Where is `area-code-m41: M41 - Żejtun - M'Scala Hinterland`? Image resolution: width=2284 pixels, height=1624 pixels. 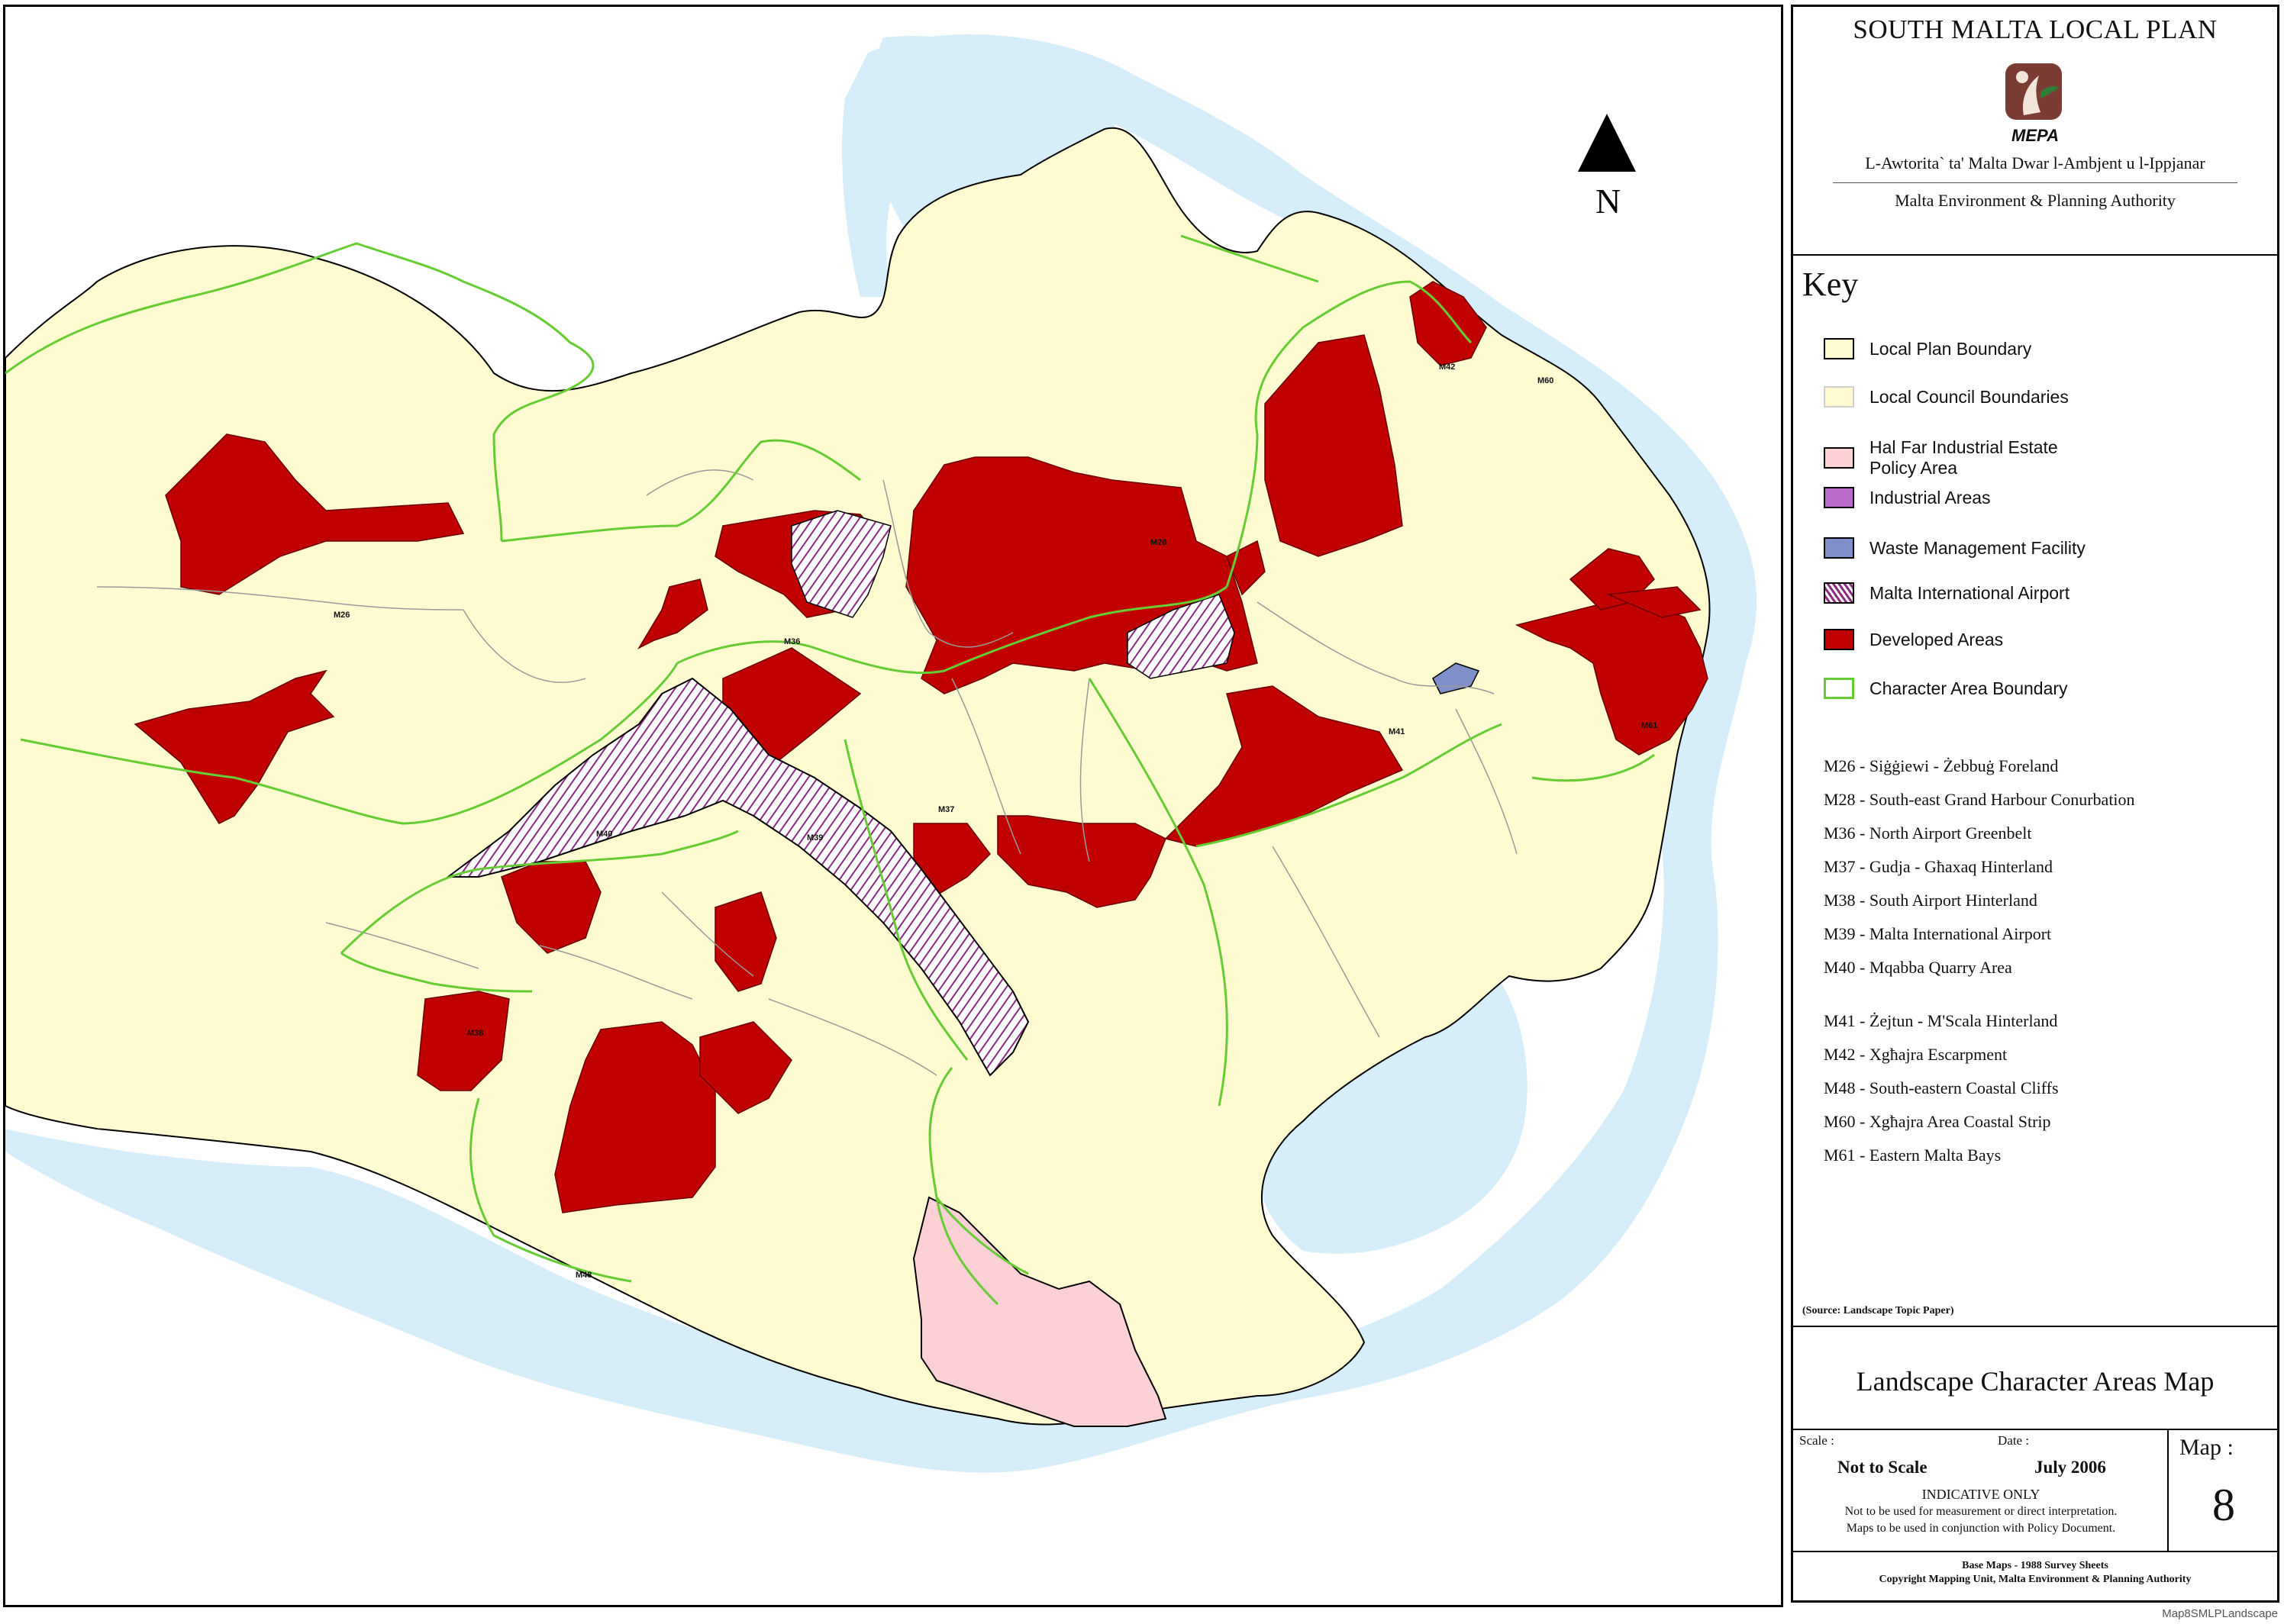 area-code-m41: M41 - Żejtun - M'Scala Hinterland is located at coordinates (1941, 1021).